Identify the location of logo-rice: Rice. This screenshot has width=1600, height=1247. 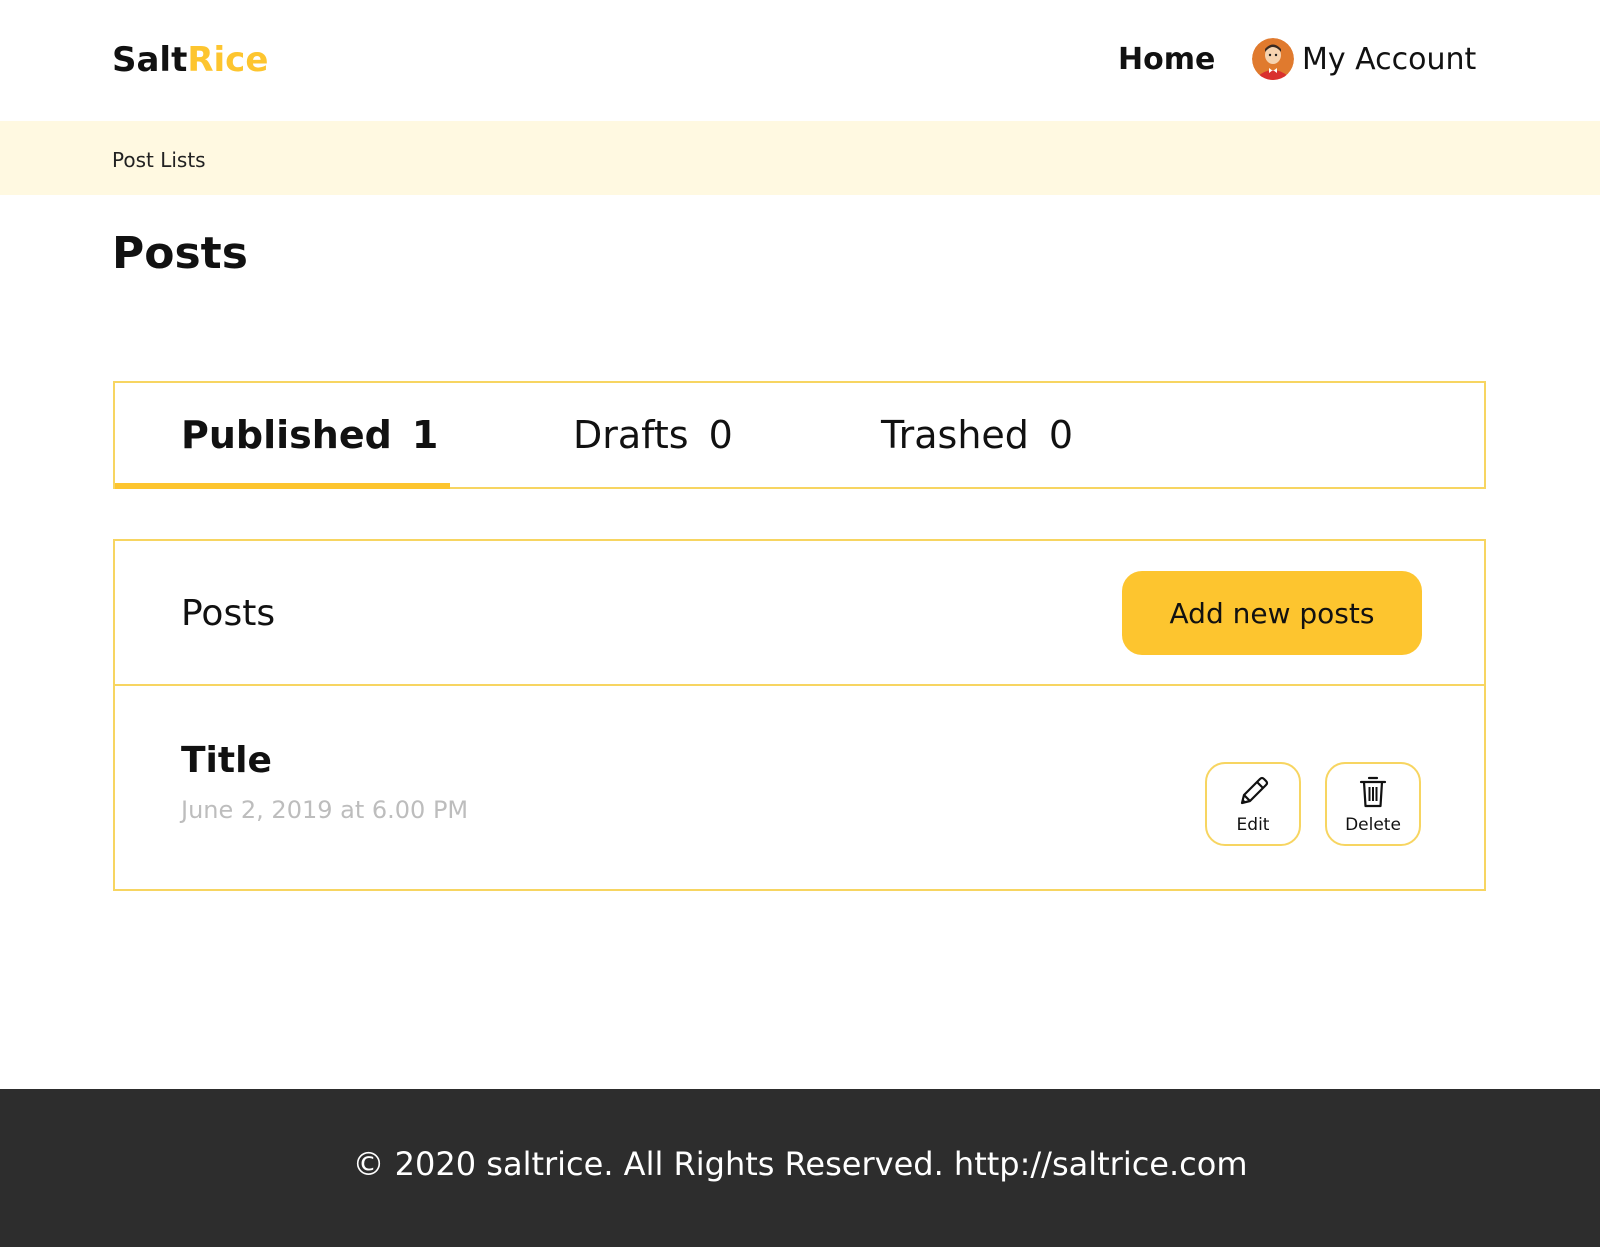
(228, 60).